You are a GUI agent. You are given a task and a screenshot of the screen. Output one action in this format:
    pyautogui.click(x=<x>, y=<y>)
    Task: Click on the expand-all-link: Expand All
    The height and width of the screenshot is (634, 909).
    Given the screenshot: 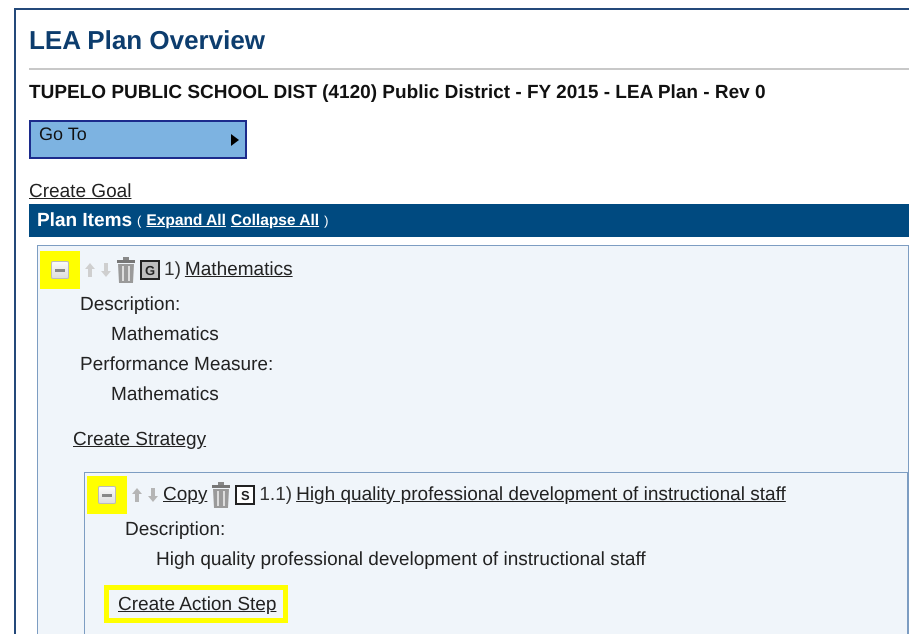 What is the action you would take?
    pyautogui.click(x=186, y=221)
    